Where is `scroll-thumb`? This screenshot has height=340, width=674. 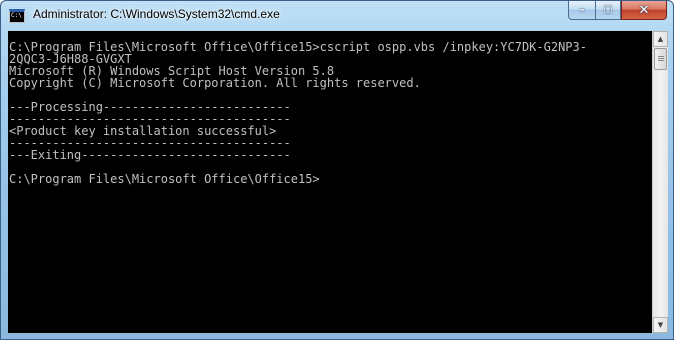
scroll-thumb is located at coordinates (660, 59).